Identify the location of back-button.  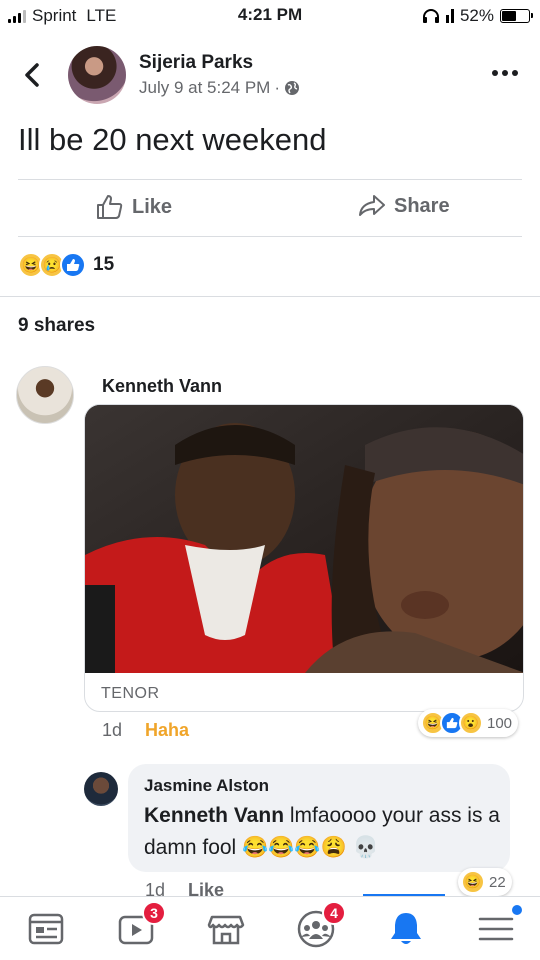
(33, 75).